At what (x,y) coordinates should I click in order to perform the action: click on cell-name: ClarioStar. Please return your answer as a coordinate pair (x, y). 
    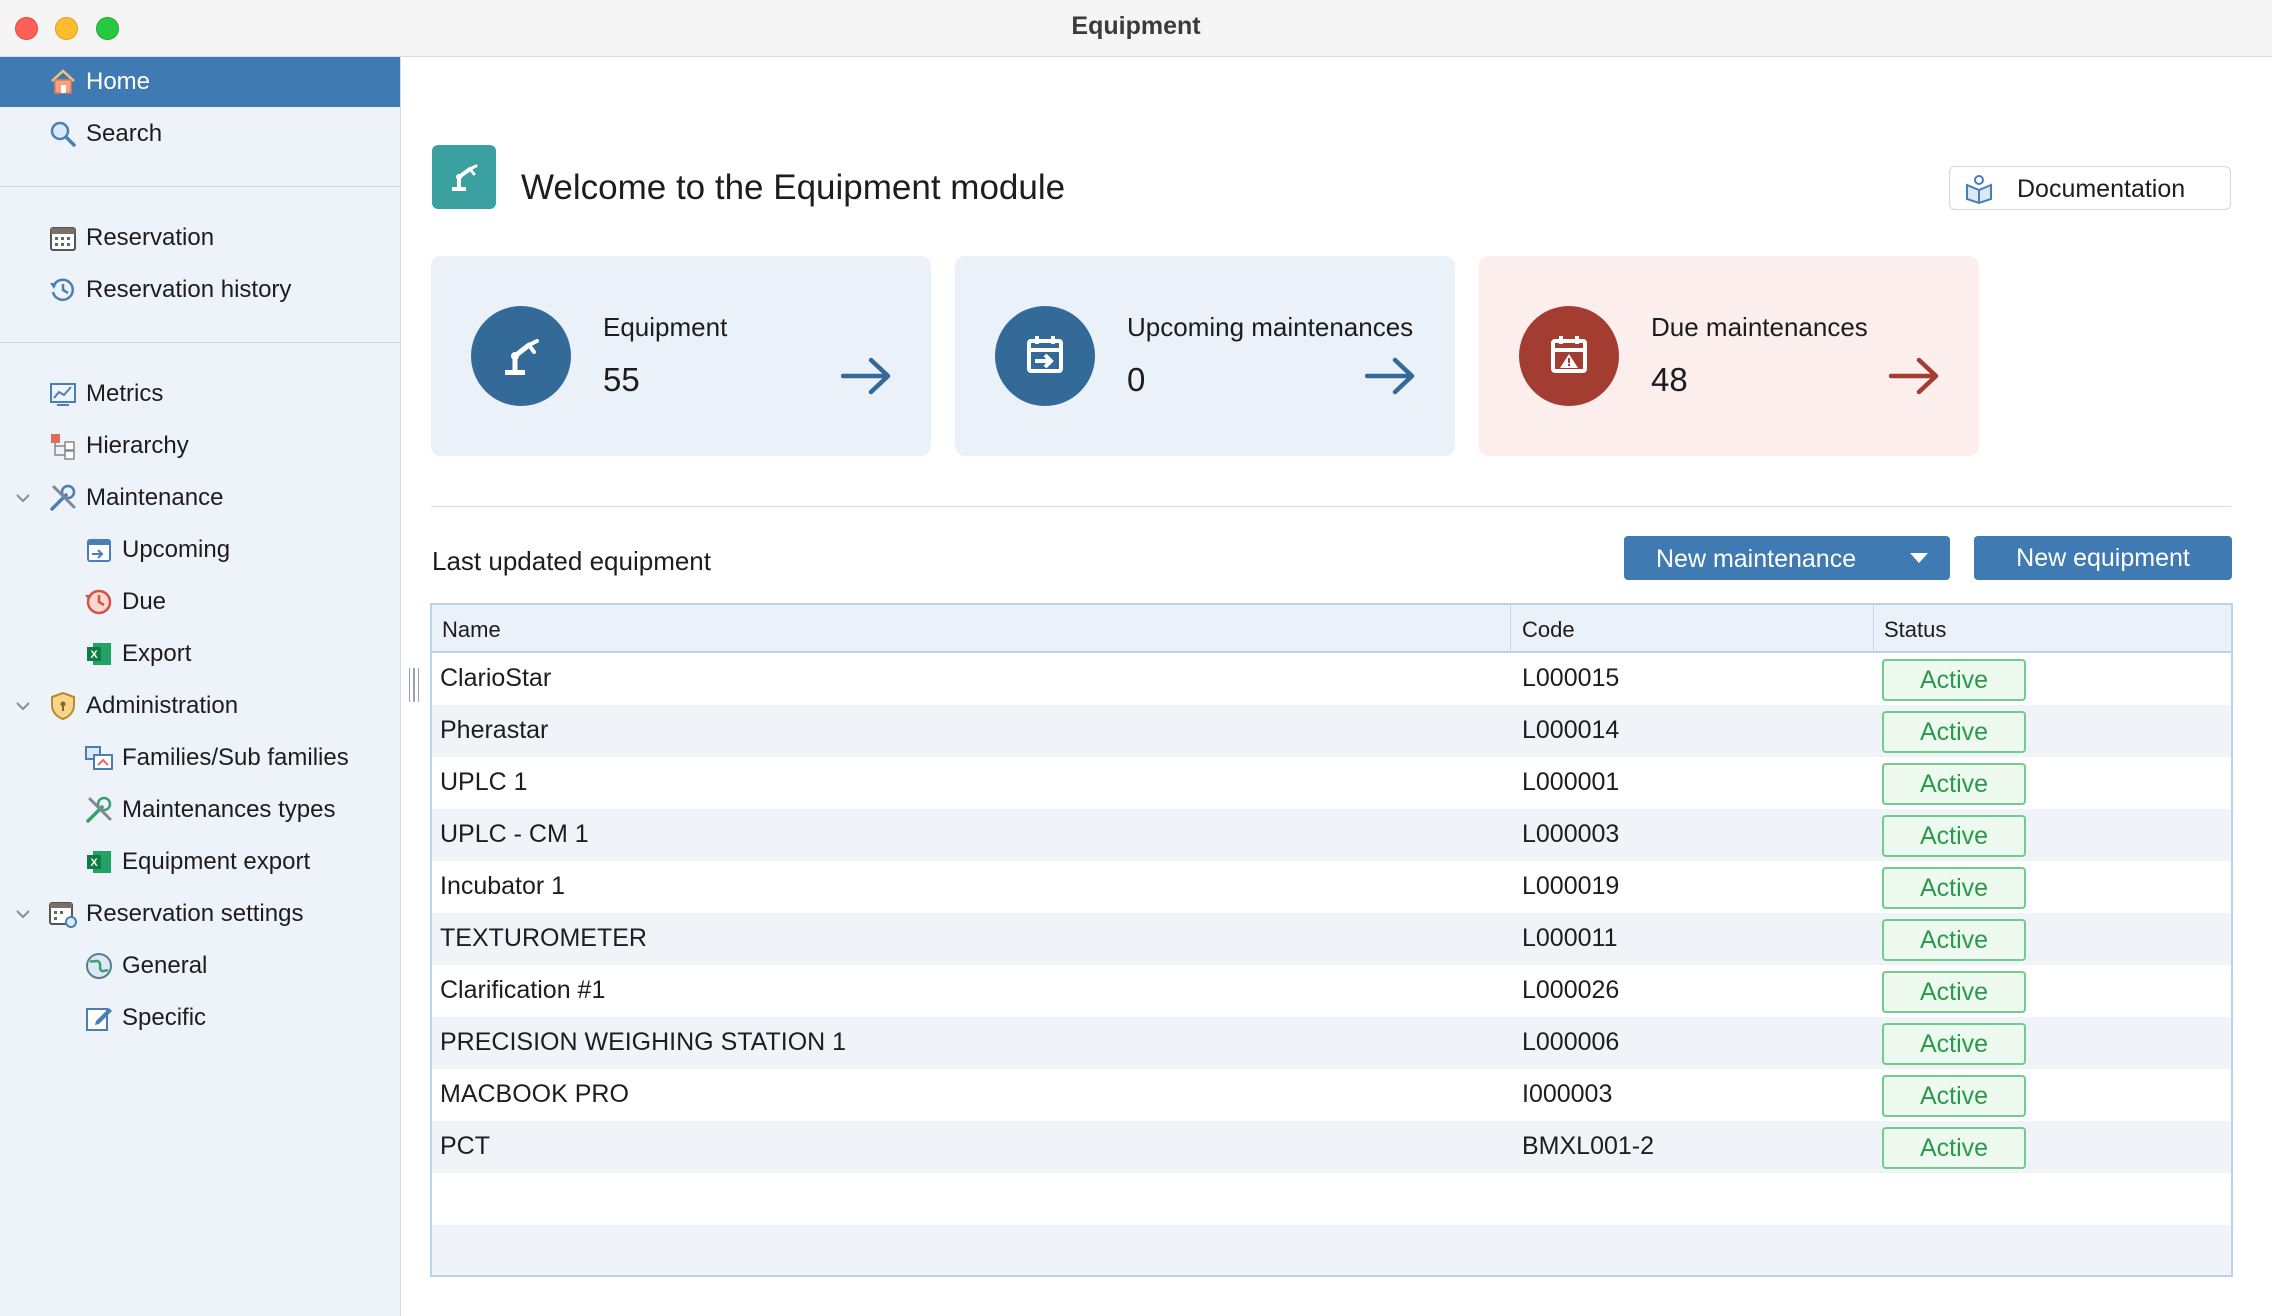
    Looking at the image, I should click on (496, 678).